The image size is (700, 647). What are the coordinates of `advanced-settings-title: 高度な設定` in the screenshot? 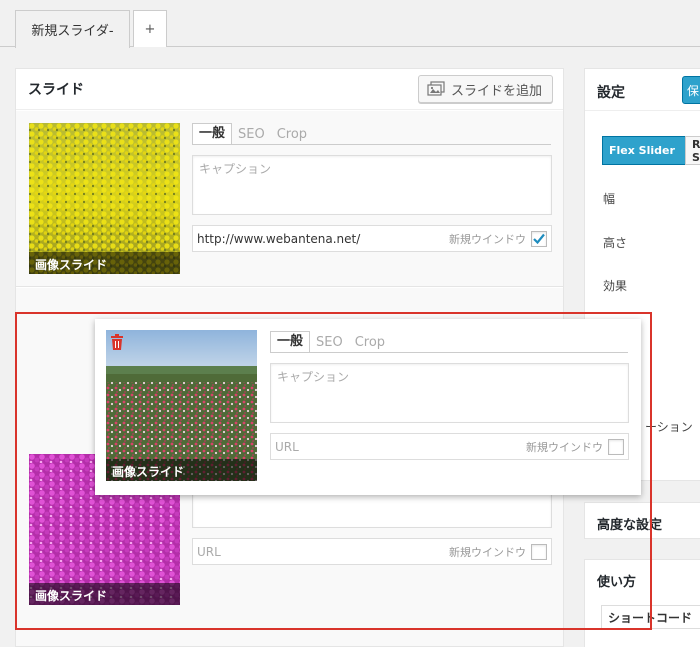 It's located at (630, 525).